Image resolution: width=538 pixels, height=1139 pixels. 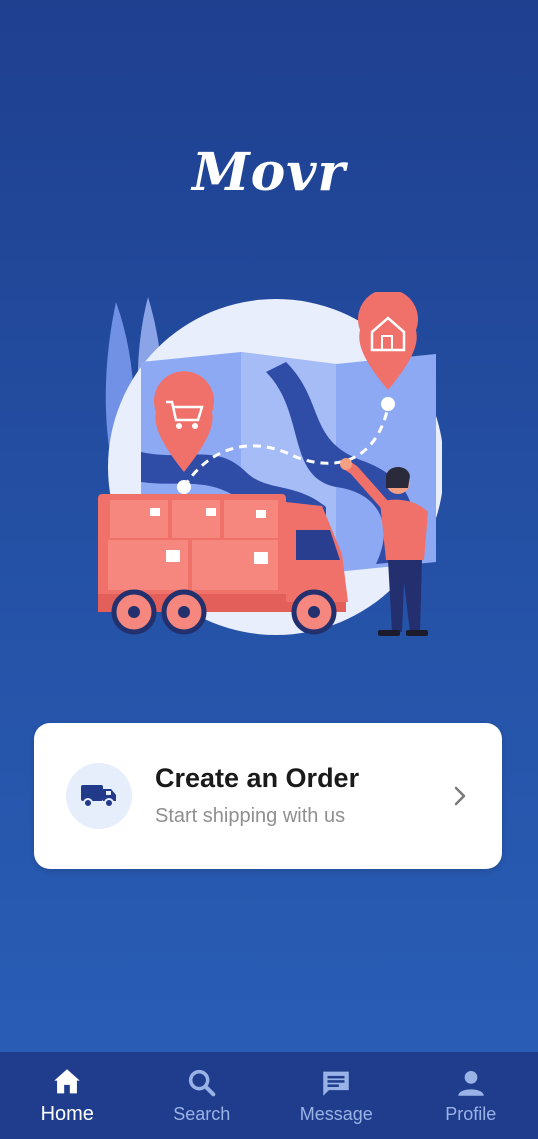 I want to click on profile-icon, so click(x=471, y=1083).